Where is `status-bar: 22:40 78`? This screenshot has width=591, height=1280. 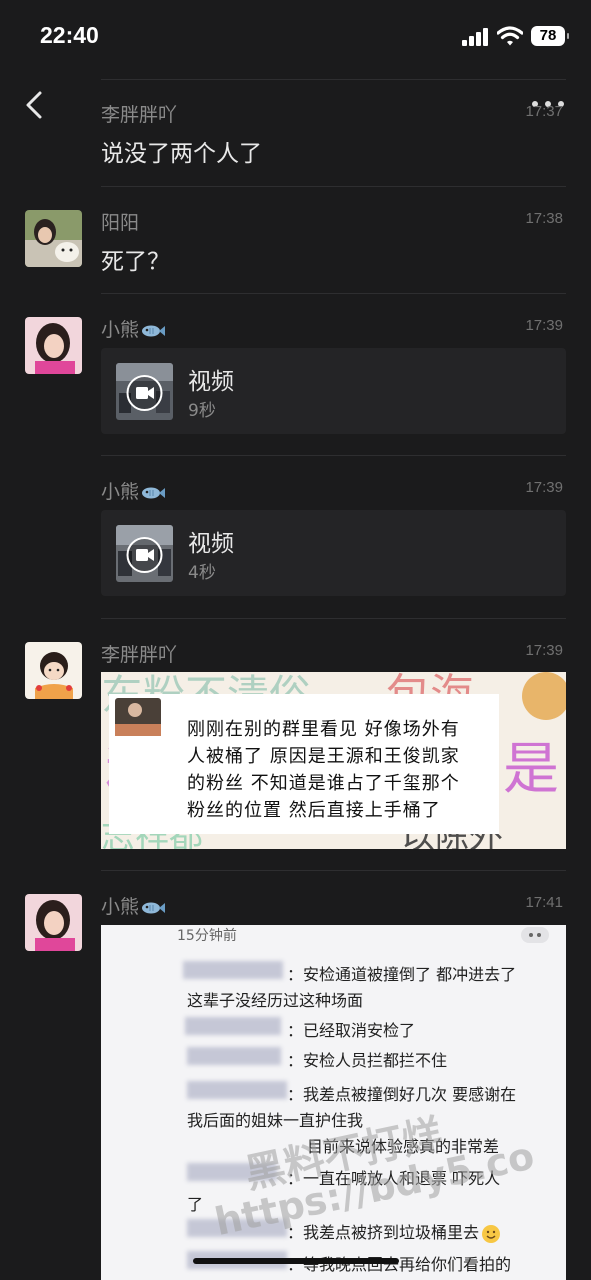
status-bar: 22:40 78 is located at coordinates (295, 36).